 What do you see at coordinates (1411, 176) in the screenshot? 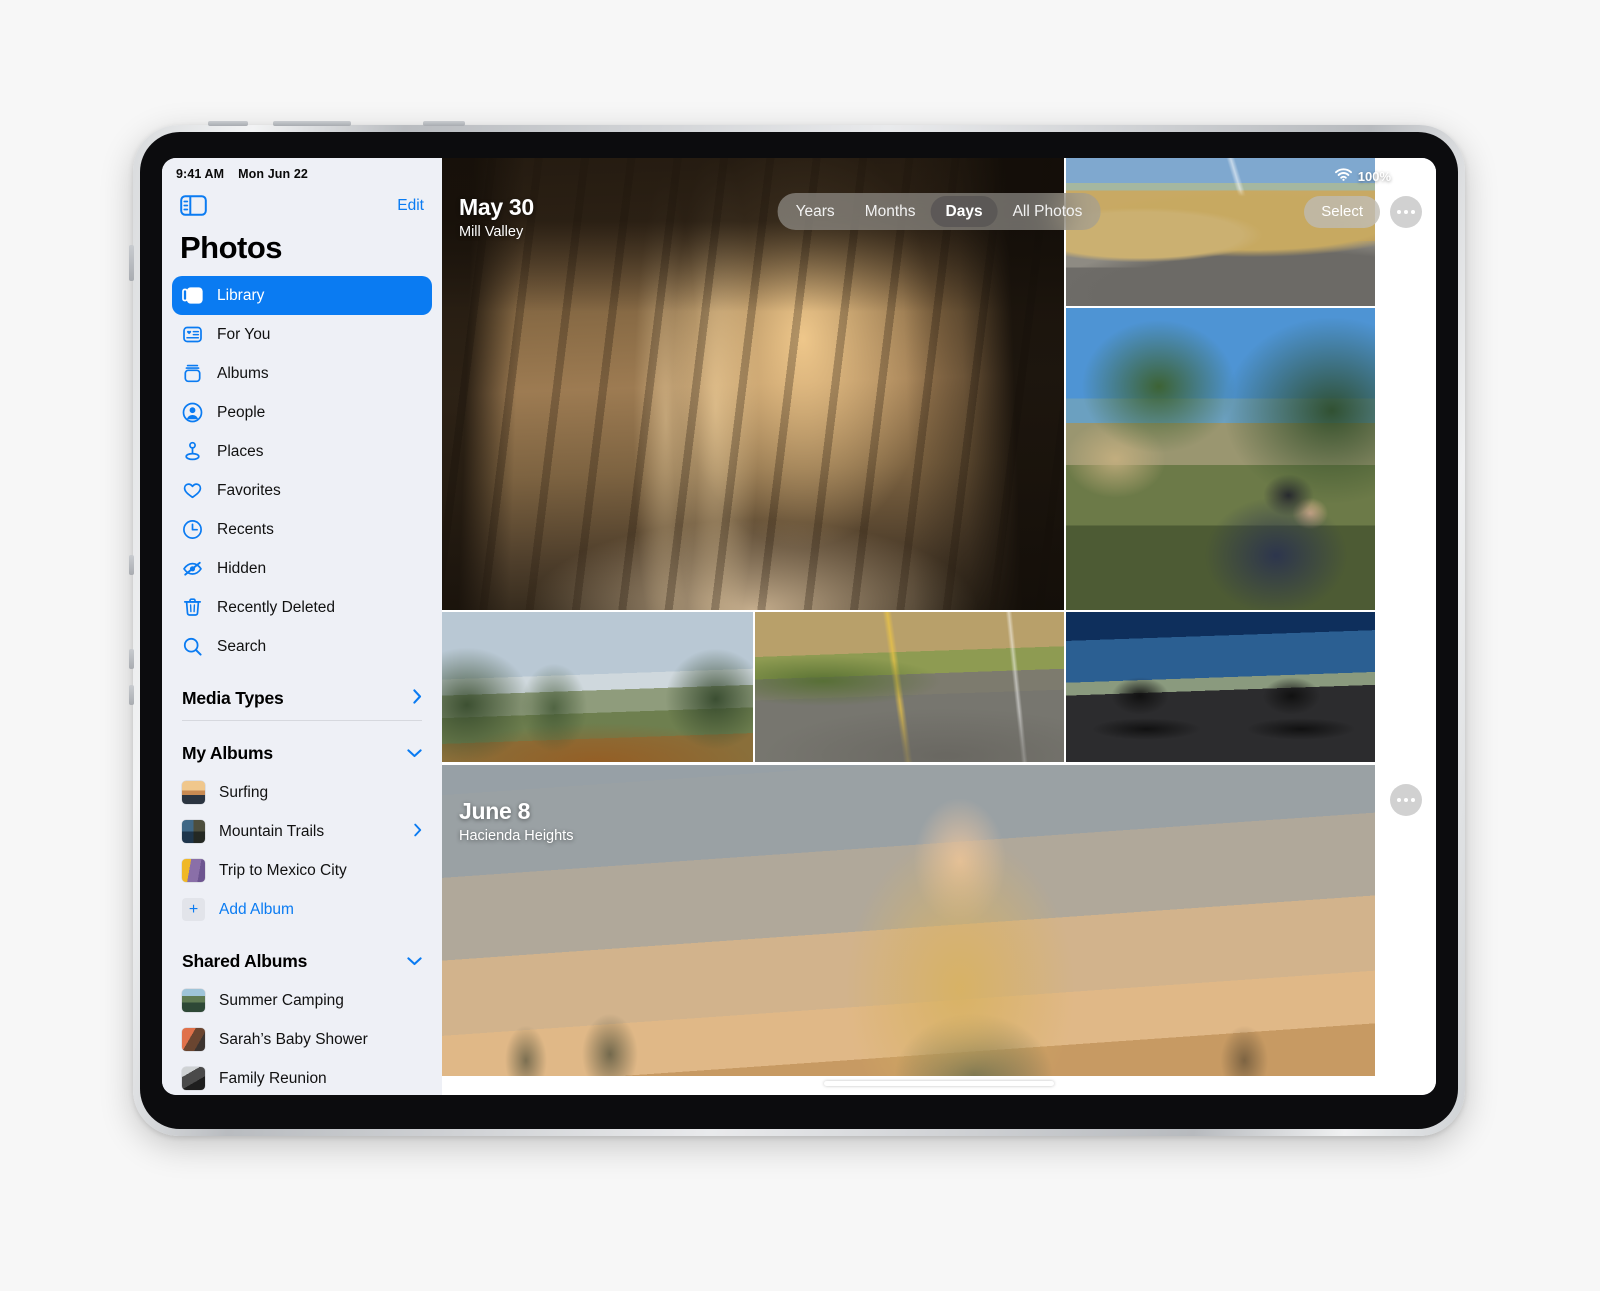
I see `battery-icon` at bounding box center [1411, 176].